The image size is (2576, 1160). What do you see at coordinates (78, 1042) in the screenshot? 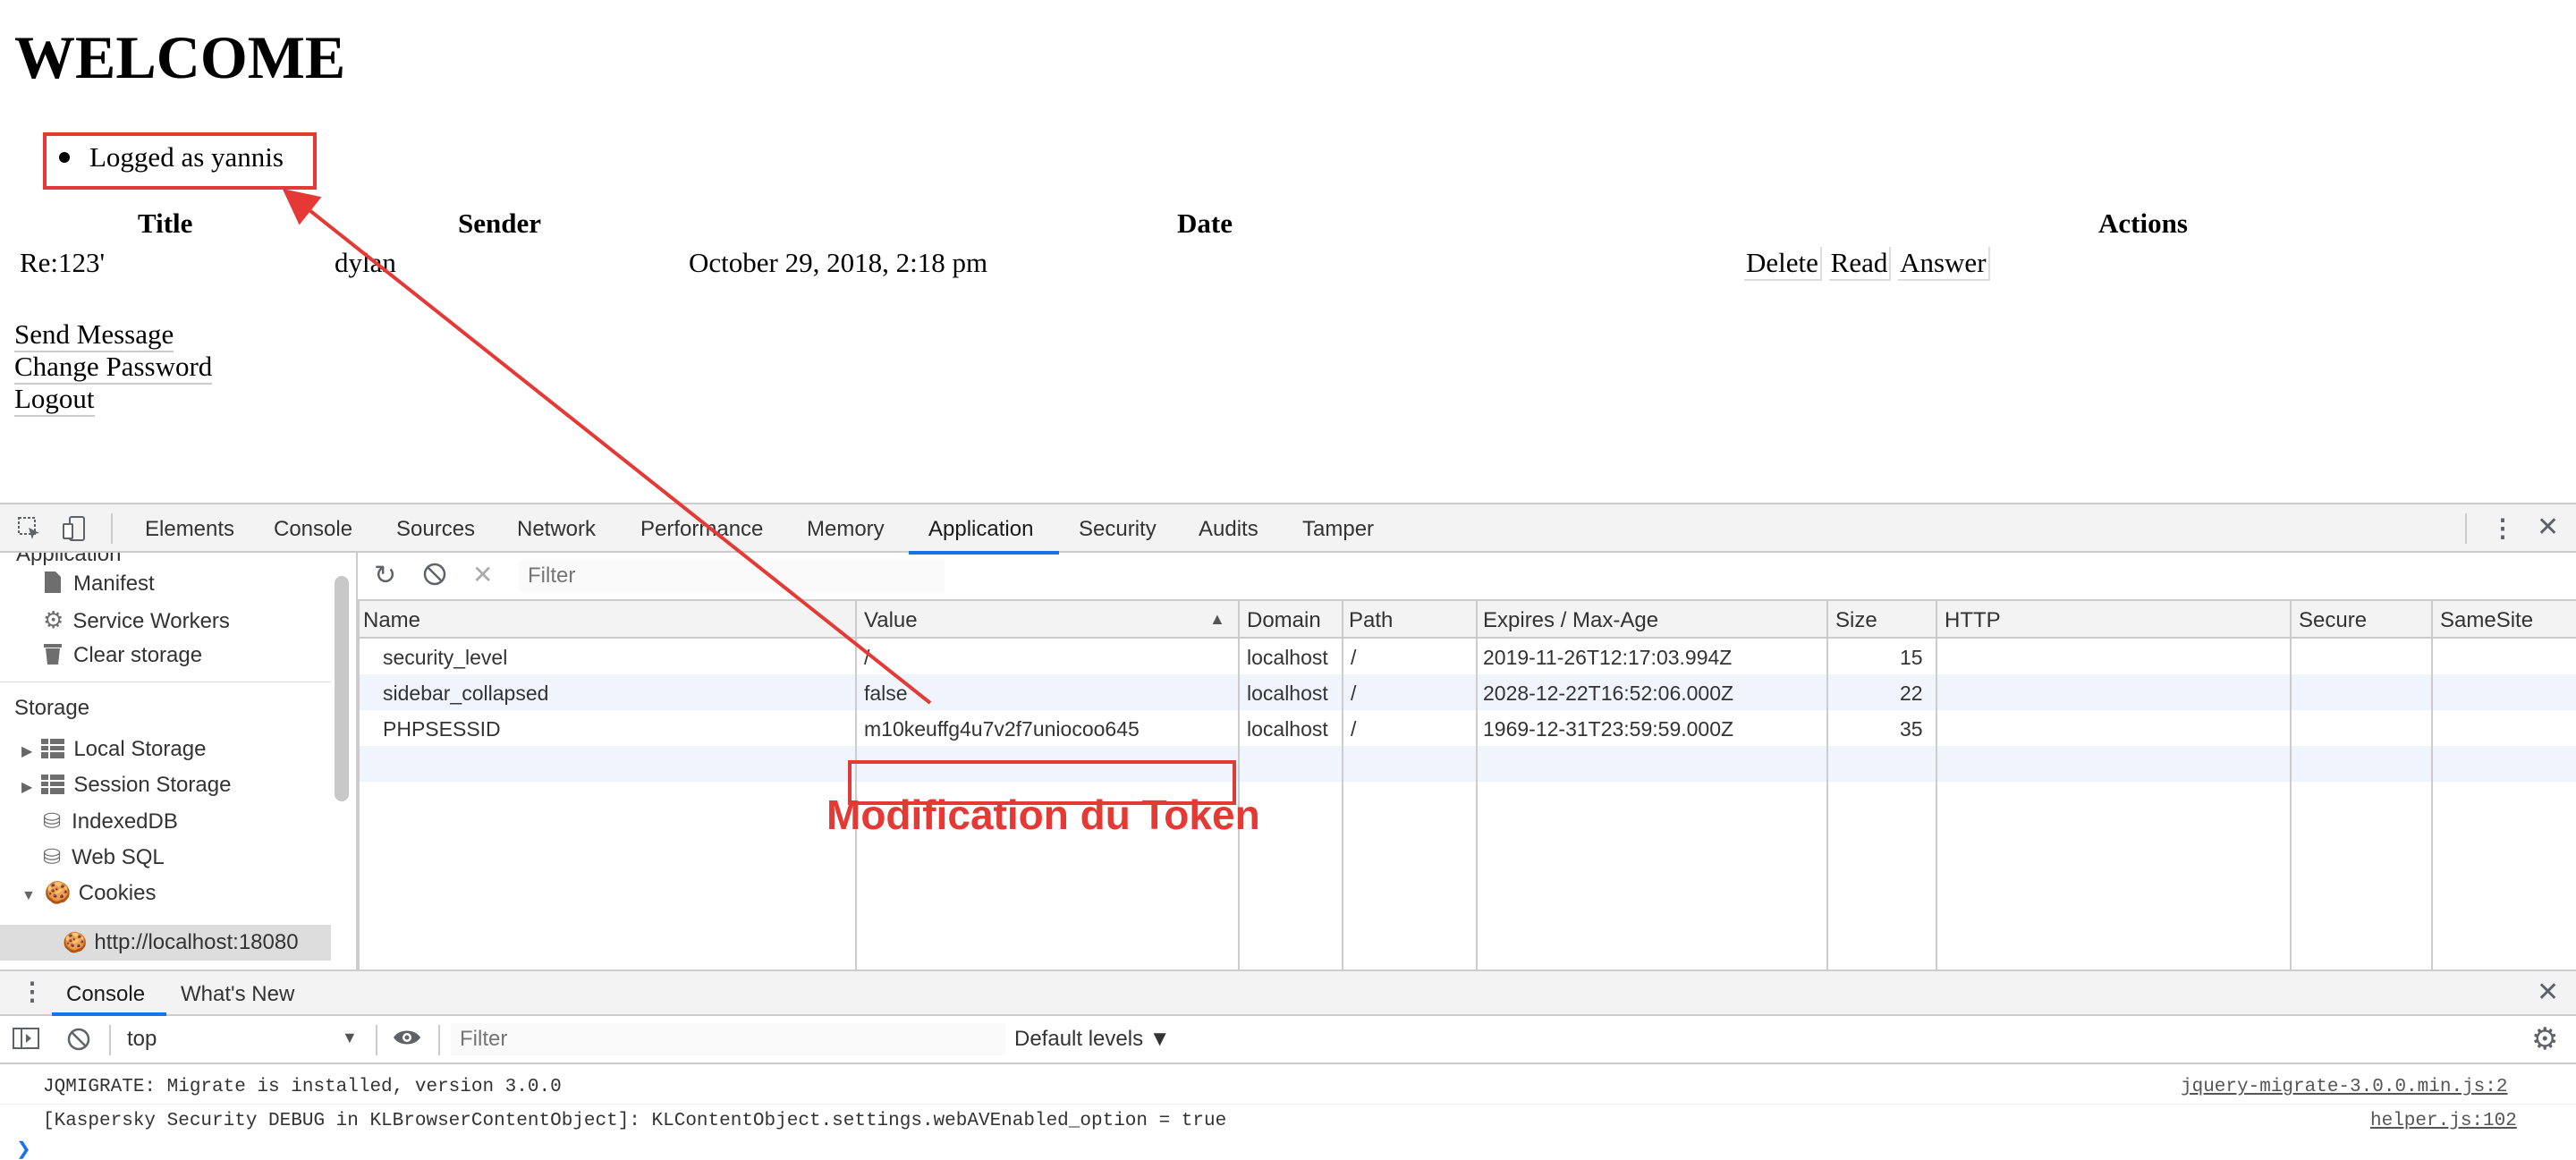
I see `clear-console-icon` at bounding box center [78, 1042].